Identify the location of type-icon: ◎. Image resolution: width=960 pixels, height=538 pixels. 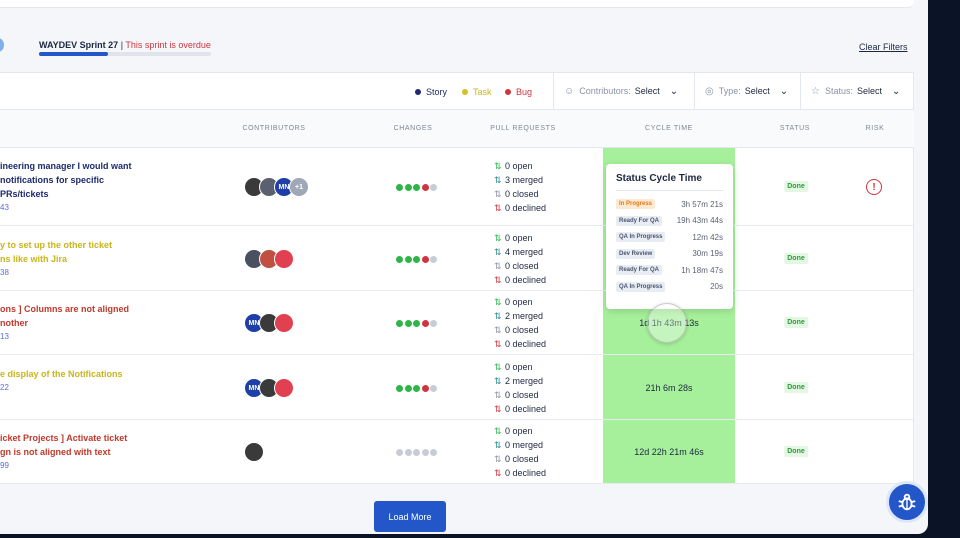
(709, 91).